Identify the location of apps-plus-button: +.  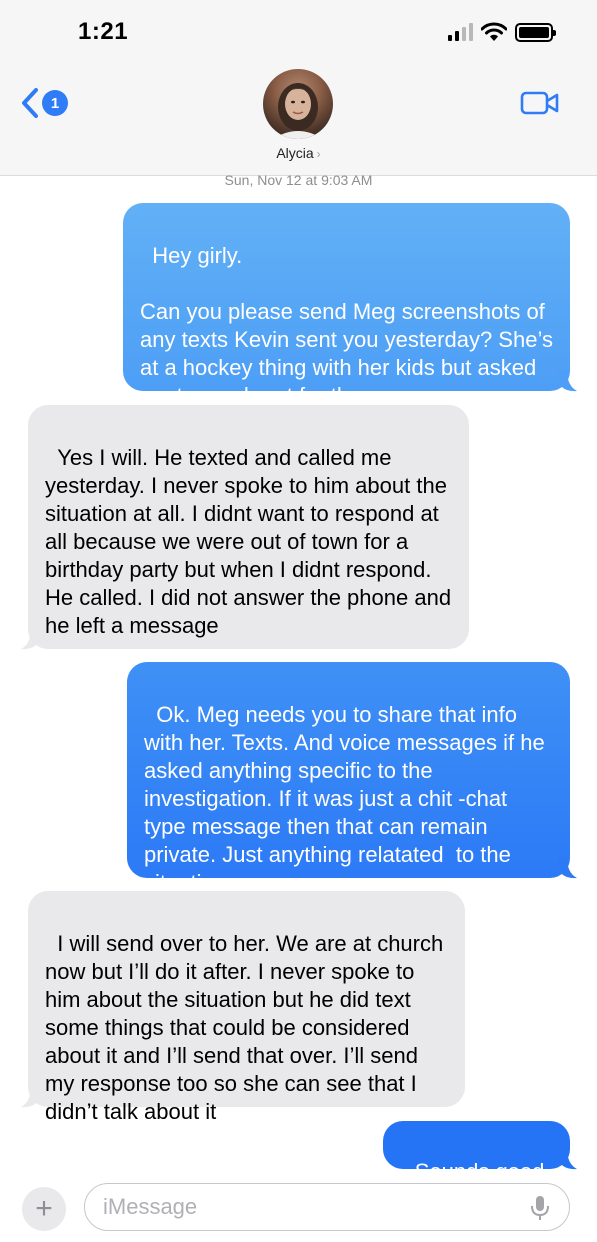
(44, 1209).